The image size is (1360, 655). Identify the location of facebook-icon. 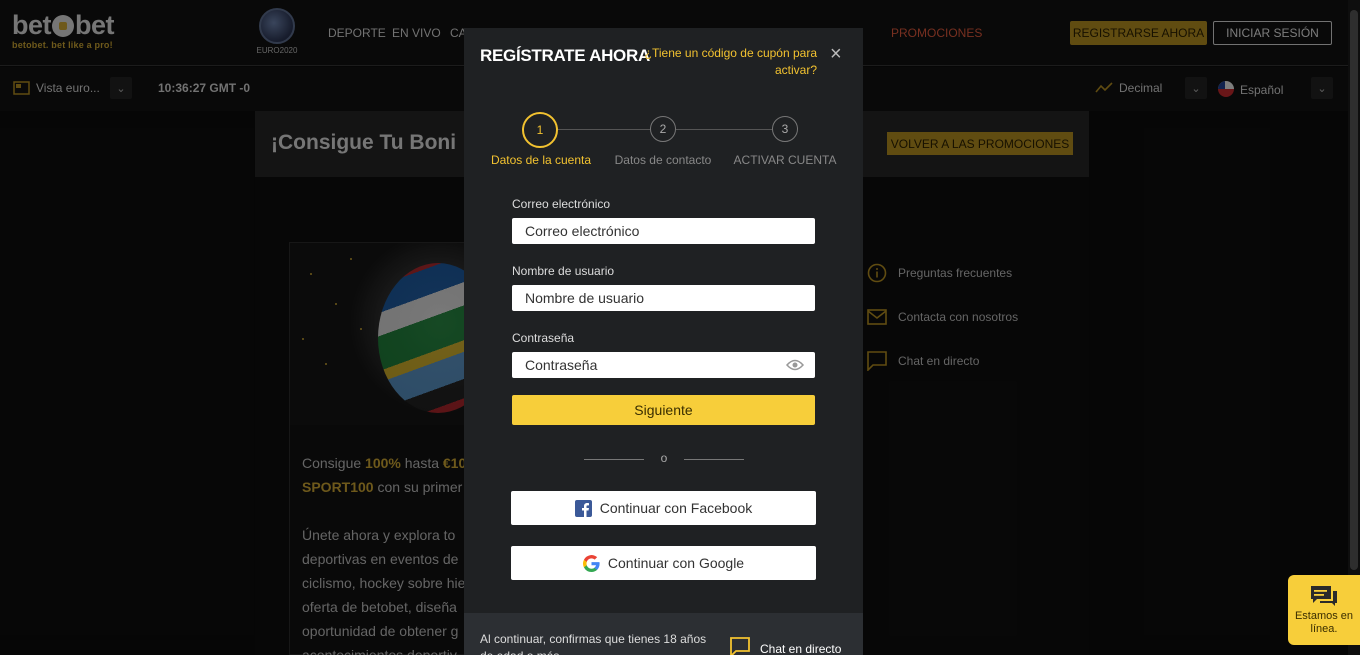
(583, 508).